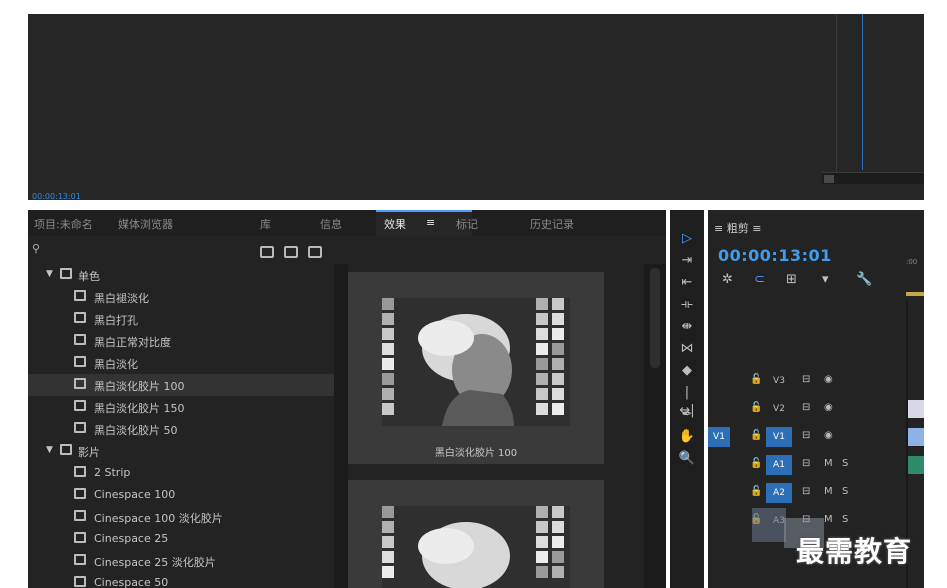 Image resolution: width=947 pixels, height=588 pixels. Describe the element at coordinates (687, 327) in the screenshot. I see `rate-stretch-tool-icon: ⇼` at that location.